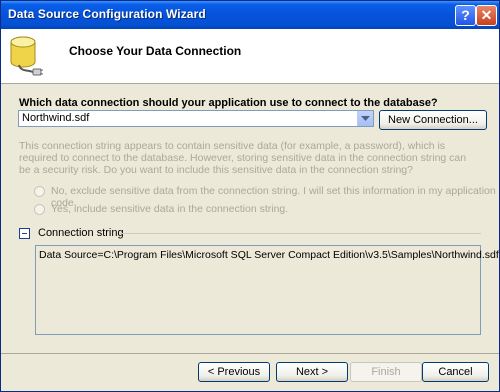 The image size is (500, 392). Describe the element at coordinates (24, 233) in the screenshot. I see `collapse-toggle-icon` at that location.